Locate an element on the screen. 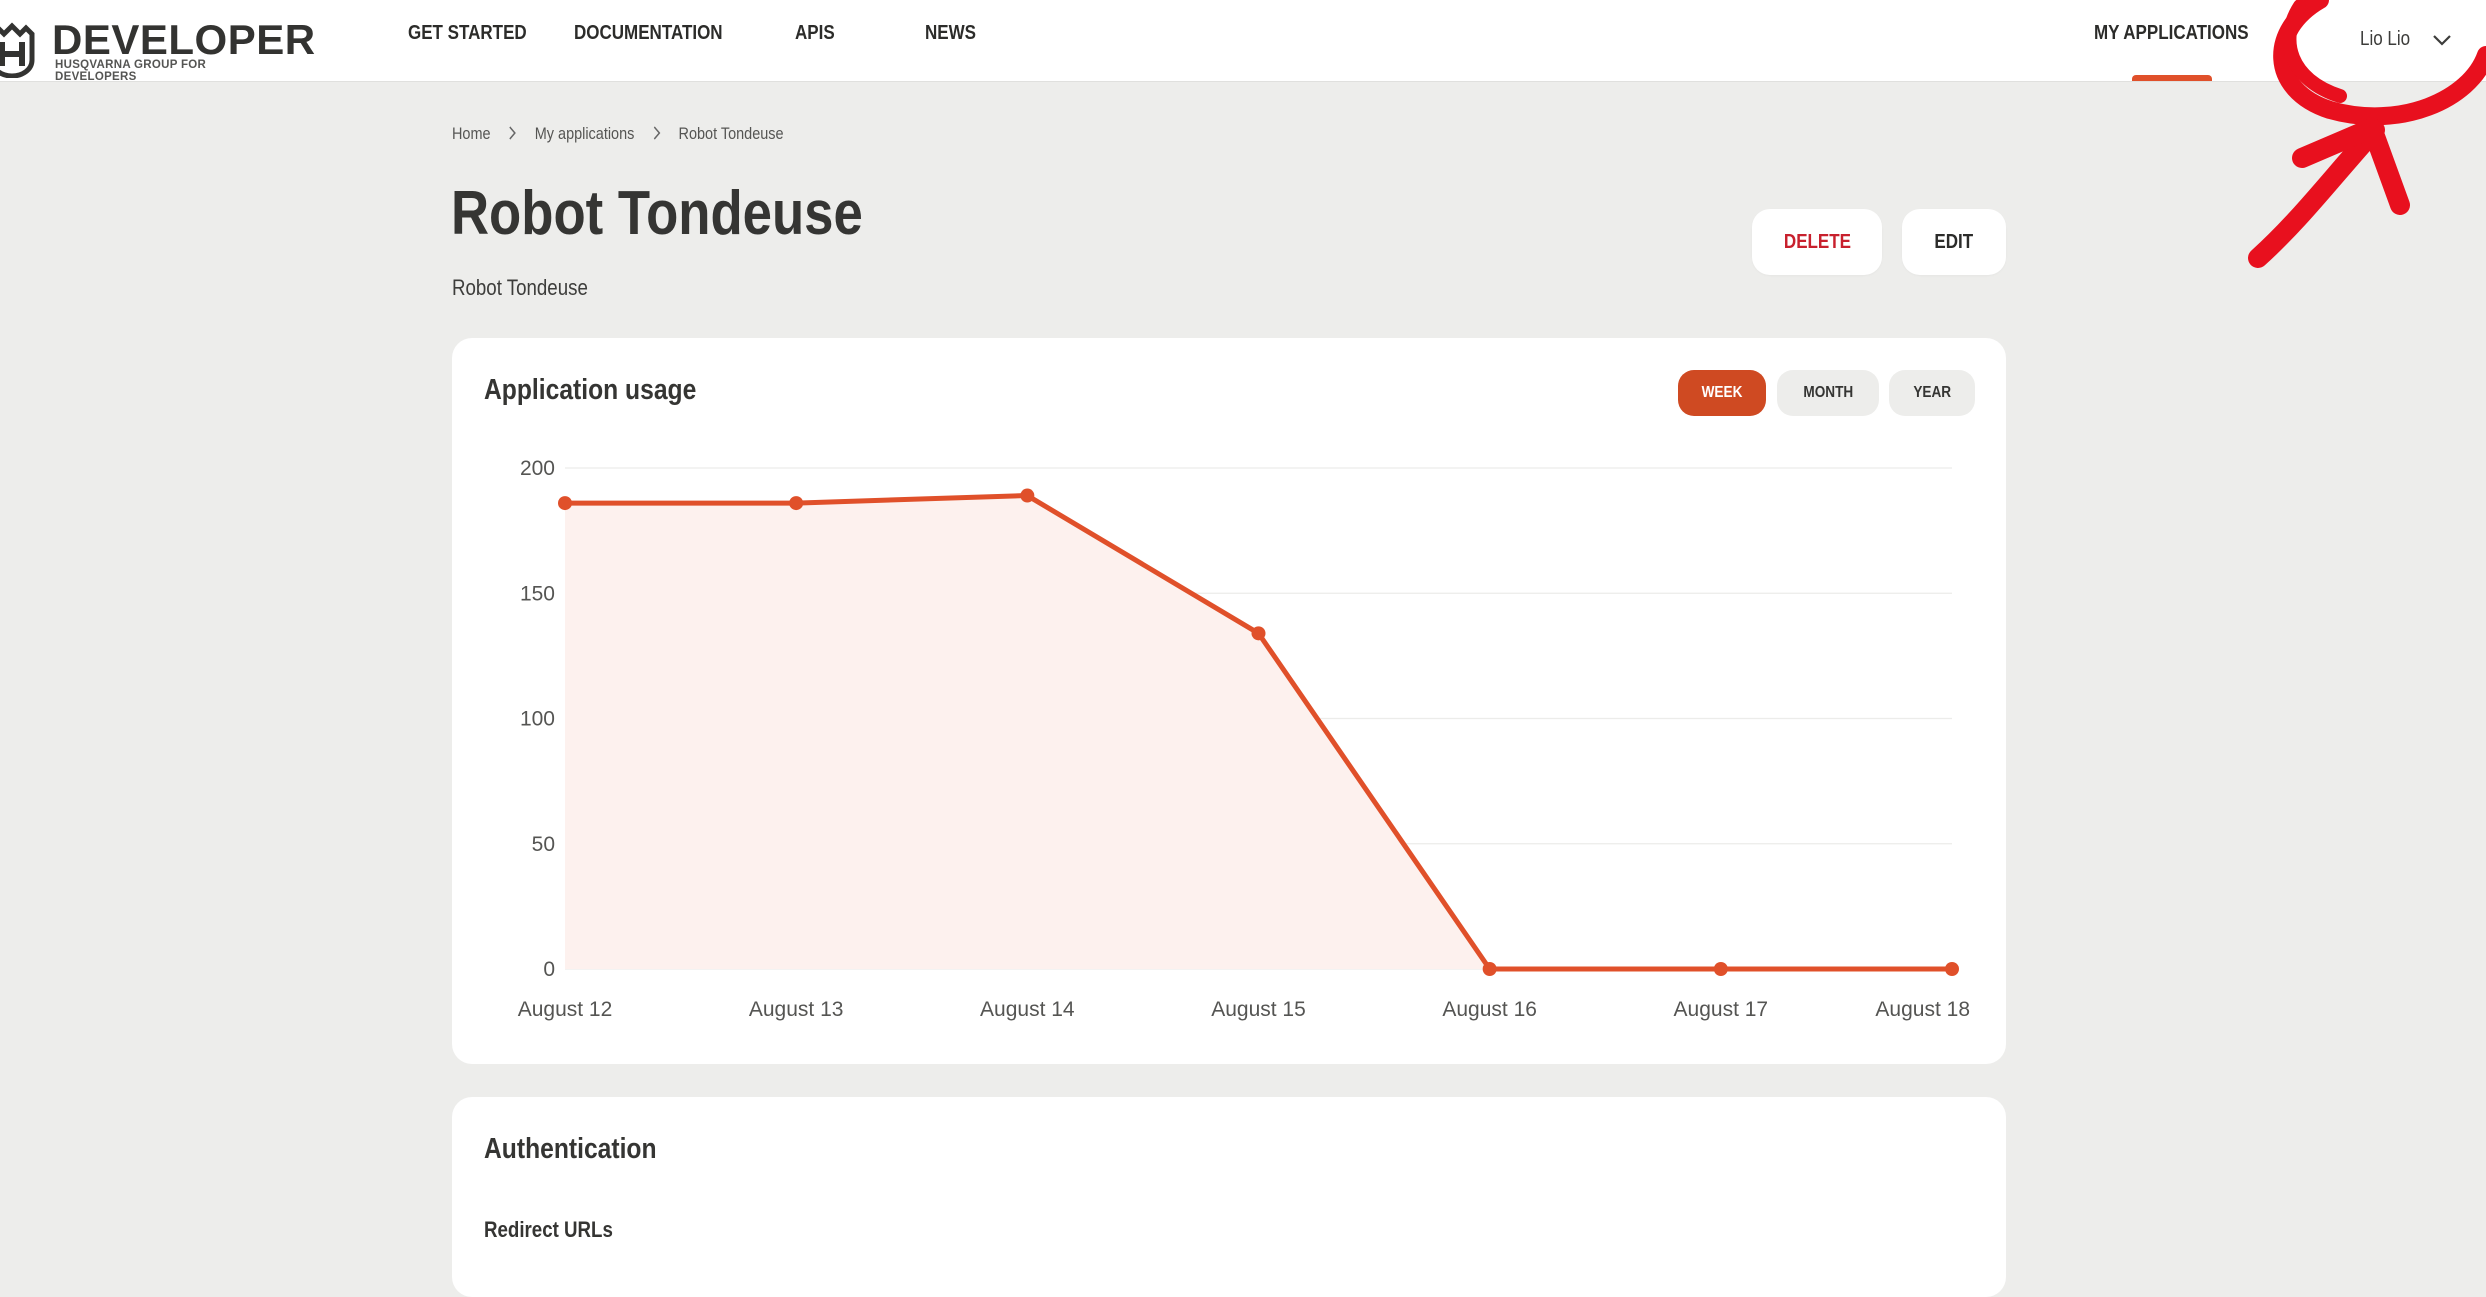  developer-logo: DEVELOPER HUSQVARNA GROUP FOR DEVELOPERS is located at coordinates (157, 47).